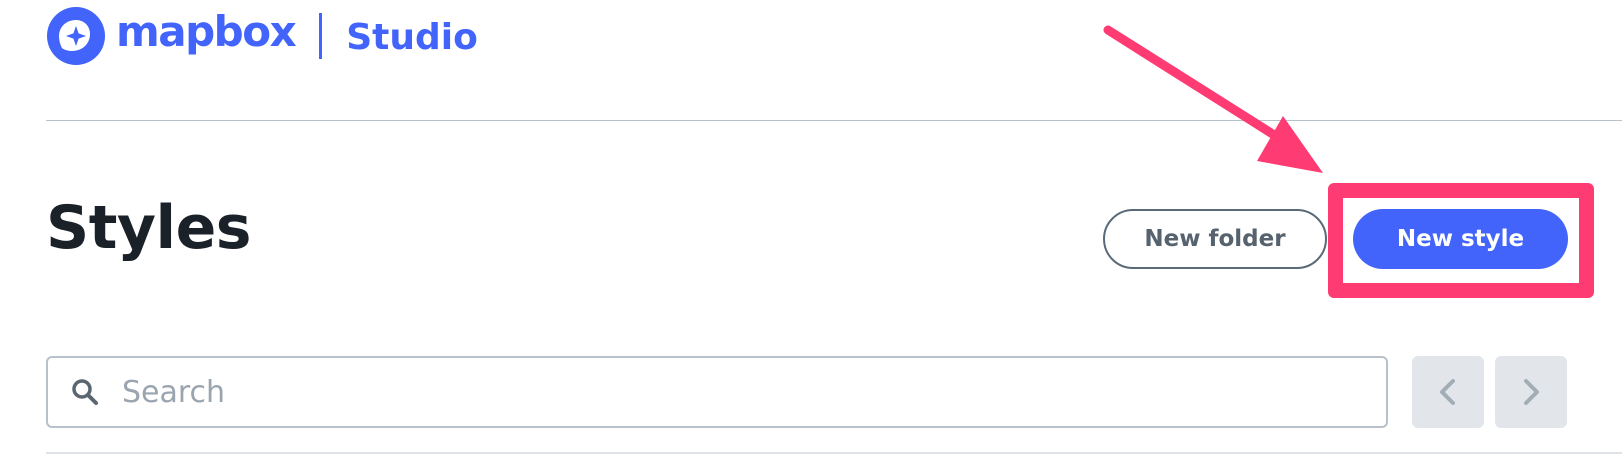 The height and width of the screenshot is (456, 1622). I want to click on brand-header: mapbox Studio, so click(262, 36).